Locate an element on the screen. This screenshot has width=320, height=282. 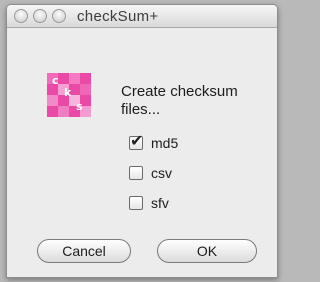
window-title: checkSum+ is located at coordinates (118, 16).